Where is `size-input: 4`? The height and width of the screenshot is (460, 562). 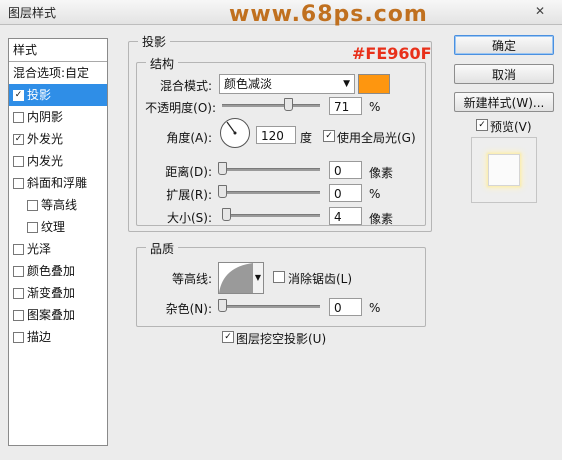 size-input: 4 is located at coordinates (345, 216).